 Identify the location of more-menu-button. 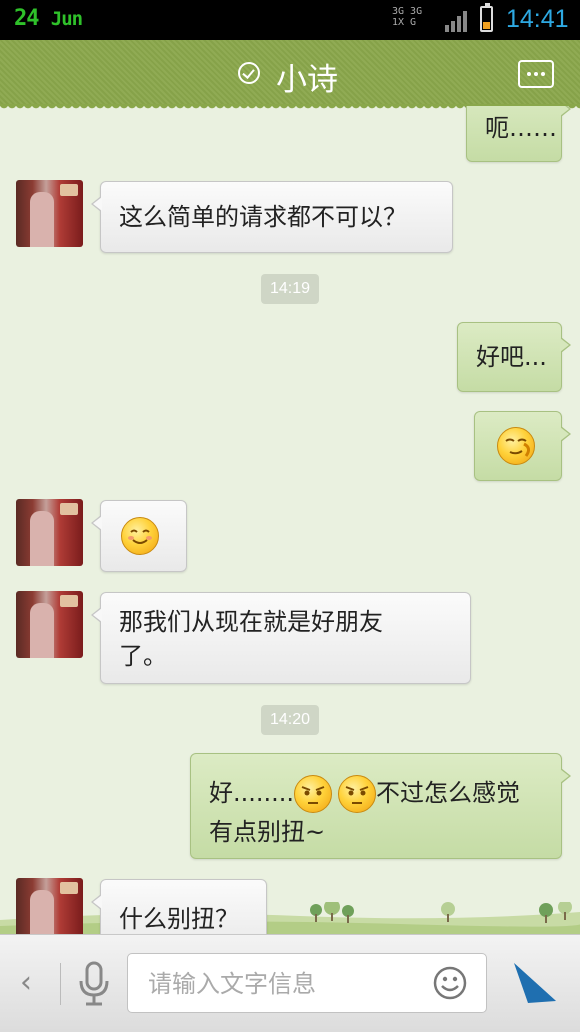
(536, 74).